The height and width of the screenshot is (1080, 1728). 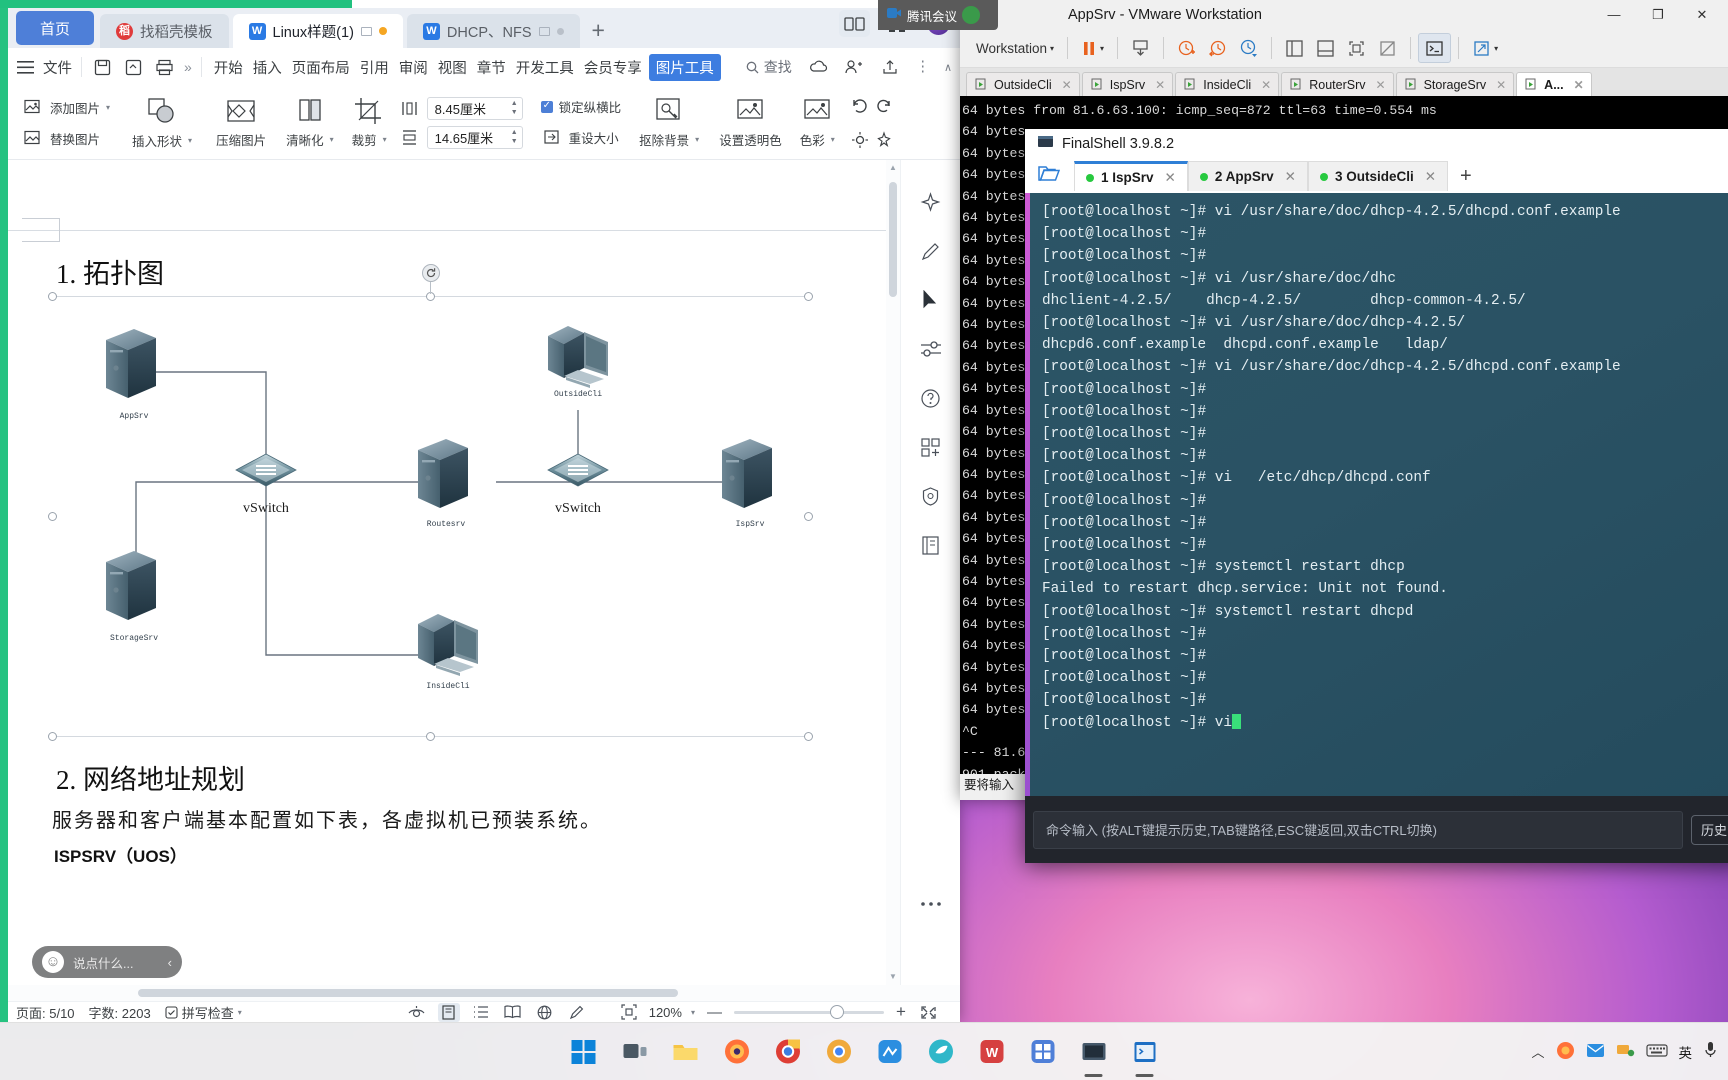 What do you see at coordinates (884, 106) in the screenshot?
I see `rotate-right-icon` at bounding box center [884, 106].